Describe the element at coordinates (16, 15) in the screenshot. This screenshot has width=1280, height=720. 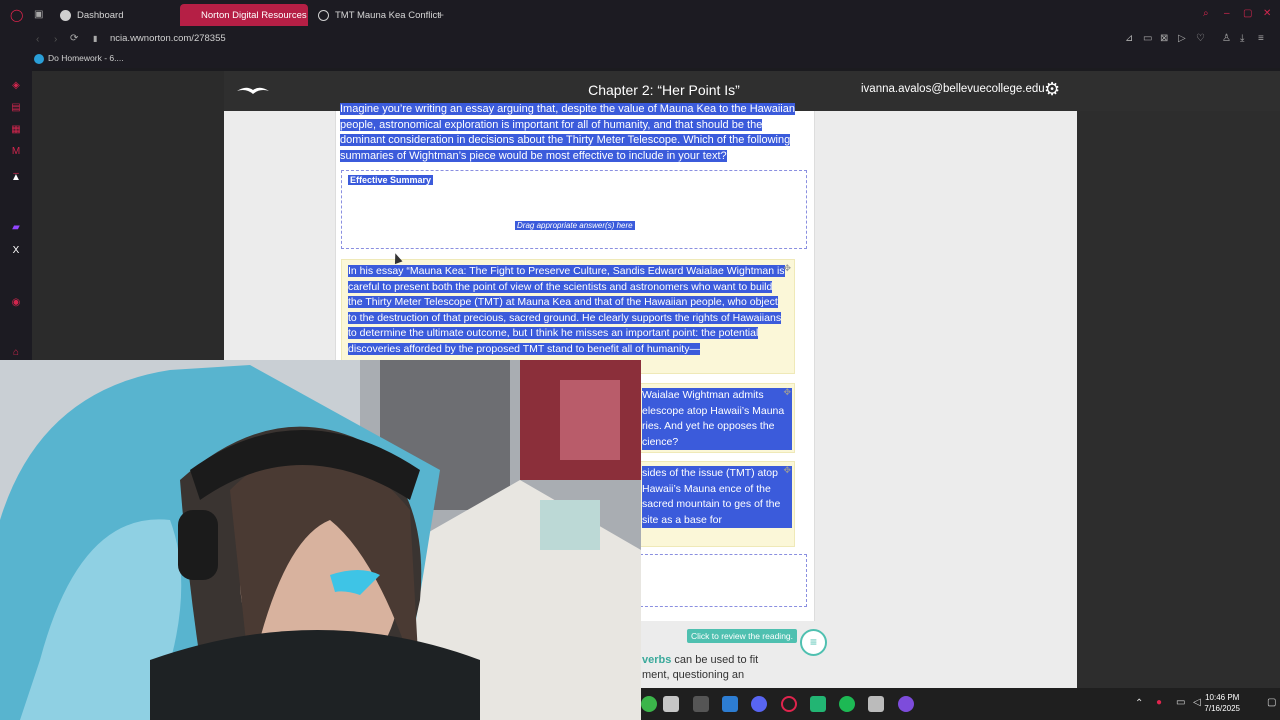
I see `opera-logo-icon: ◯` at that location.